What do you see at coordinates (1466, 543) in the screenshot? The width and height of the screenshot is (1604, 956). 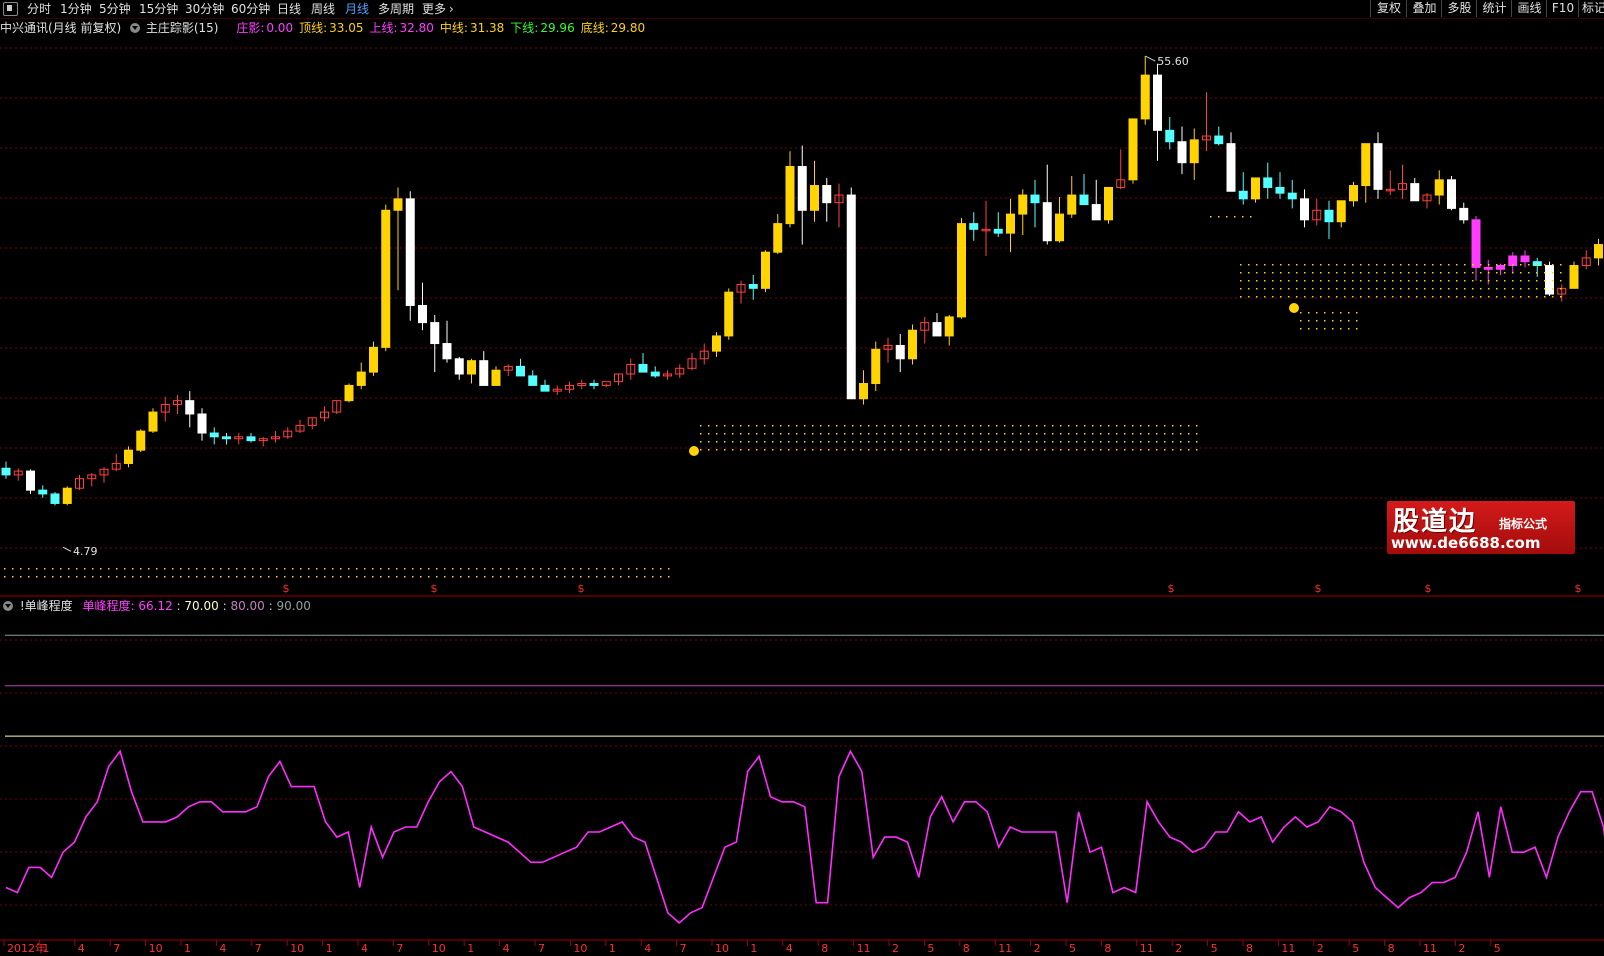 I see `watermark-url: www.de6688.com` at bounding box center [1466, 543].